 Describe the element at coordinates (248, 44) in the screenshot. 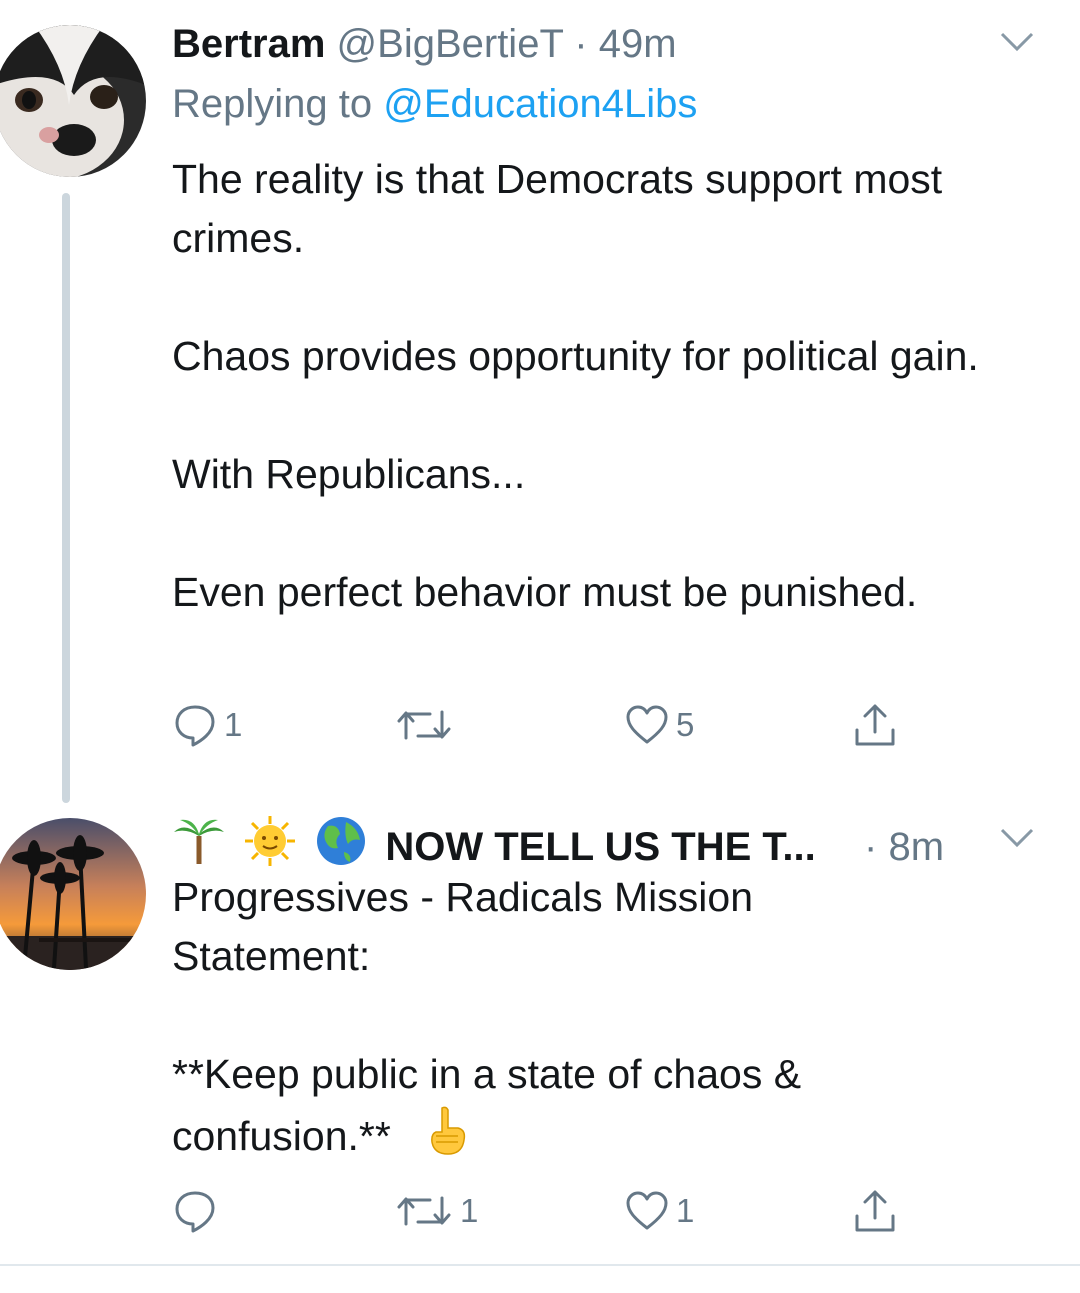

I see `display-name: Bertram` at that location.